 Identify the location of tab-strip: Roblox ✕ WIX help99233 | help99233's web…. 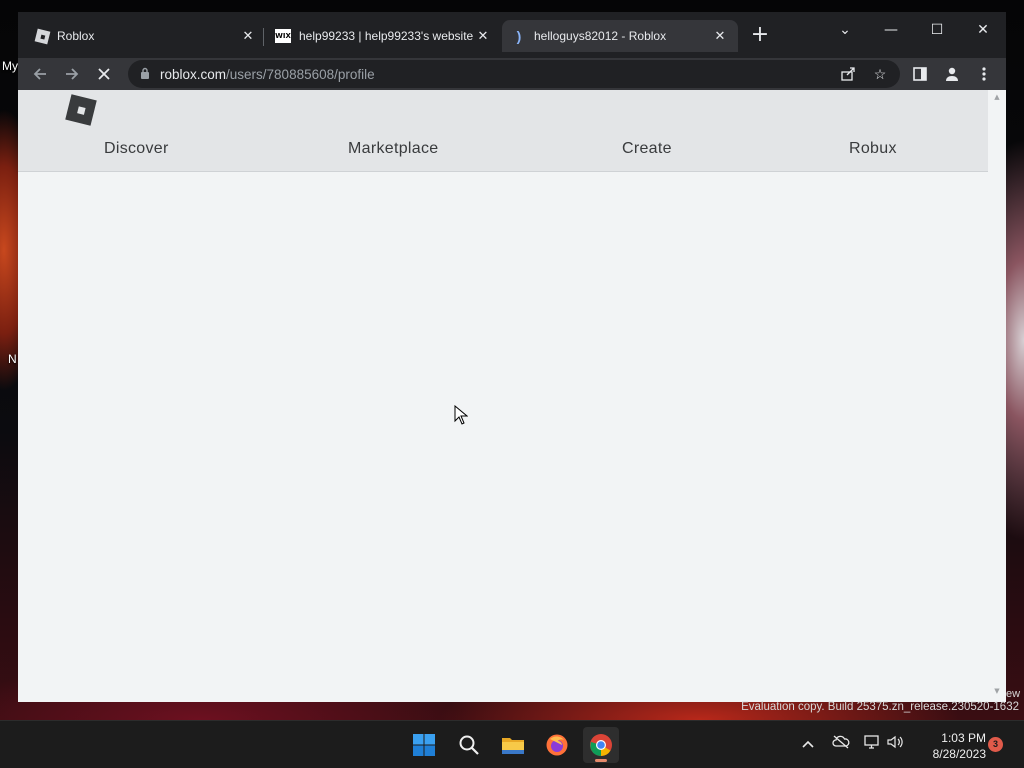
(512, 35).